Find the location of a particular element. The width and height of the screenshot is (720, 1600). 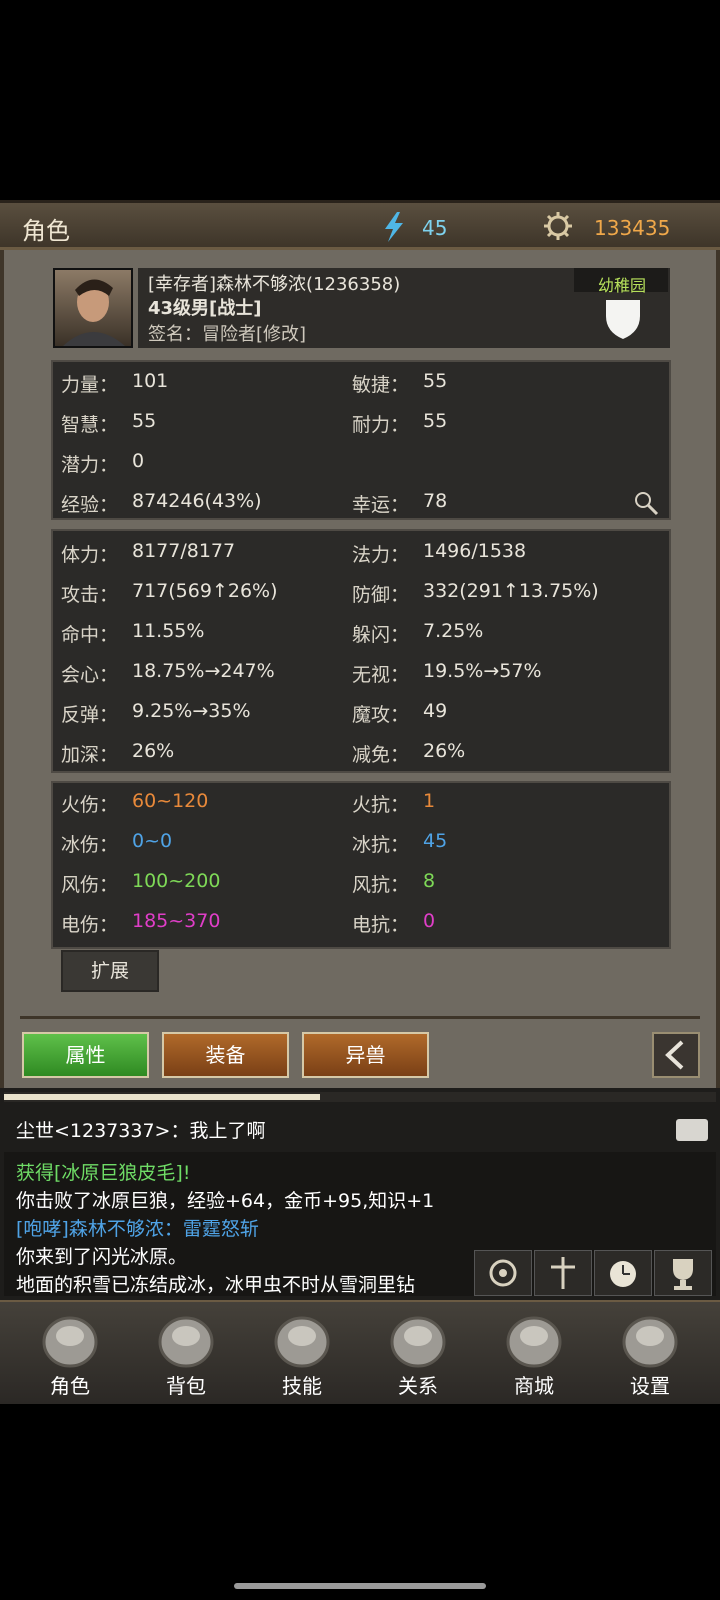

nav-character: 角色 is located at coordinates (70, 1352).